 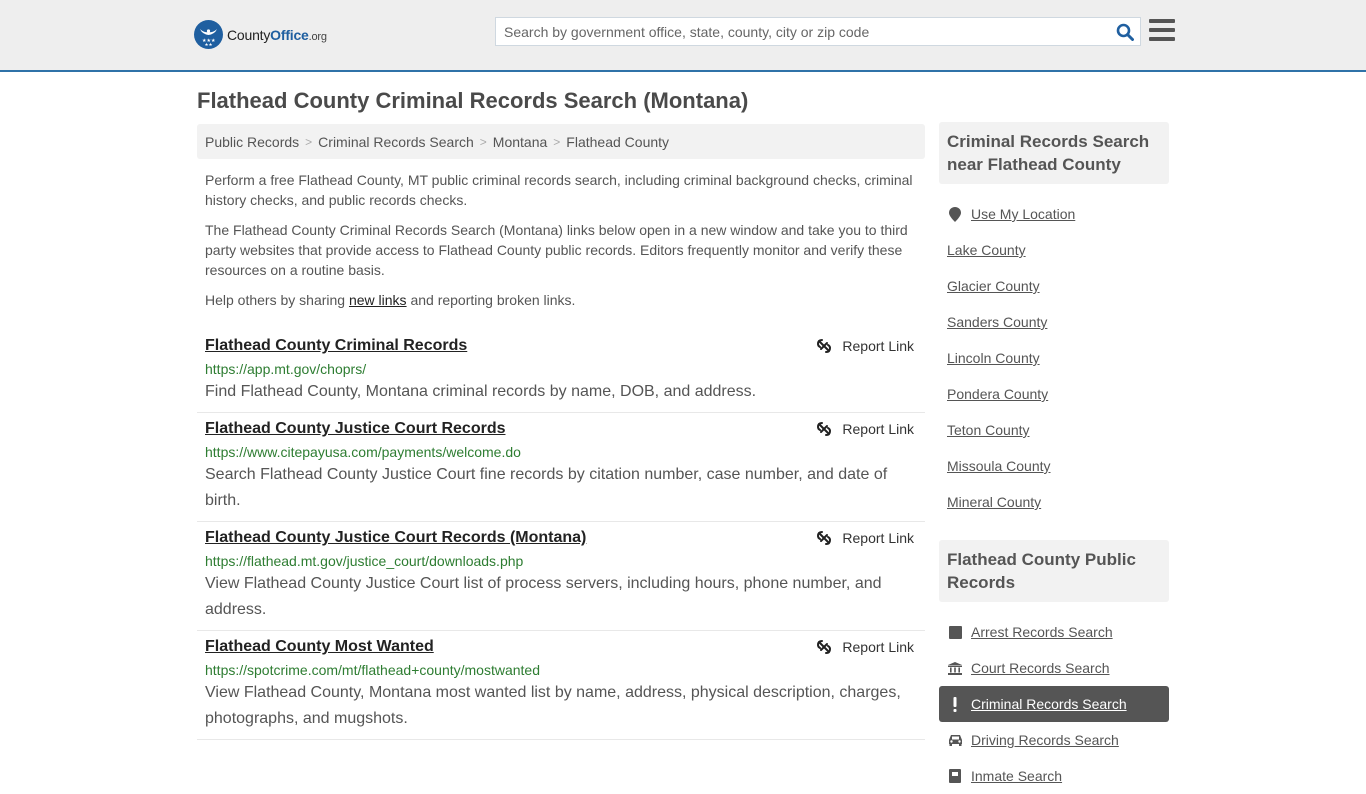 I want to click on county-link-lake: Lake County, so click(x=986, y=250).